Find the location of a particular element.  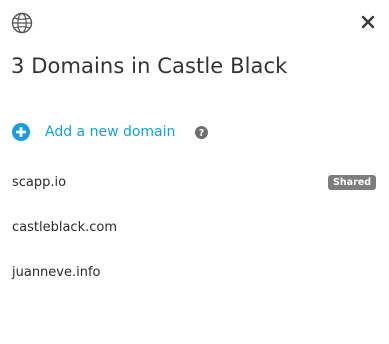

domain-row: castleblack.com is located at coordinates (194, 235).